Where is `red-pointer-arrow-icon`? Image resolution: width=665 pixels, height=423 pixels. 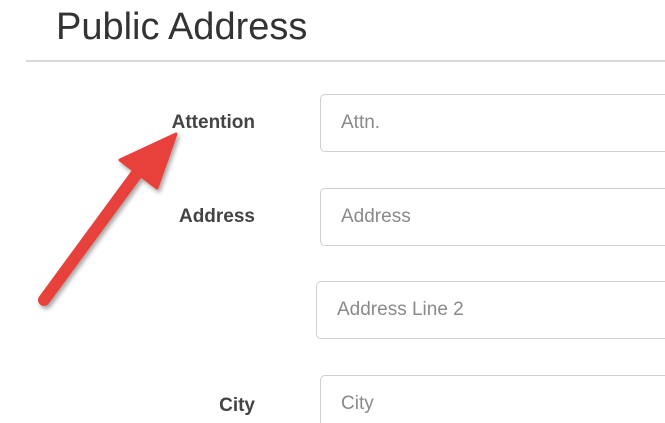
red-pointer-arrow-icon is located at coordinates (108, 219).